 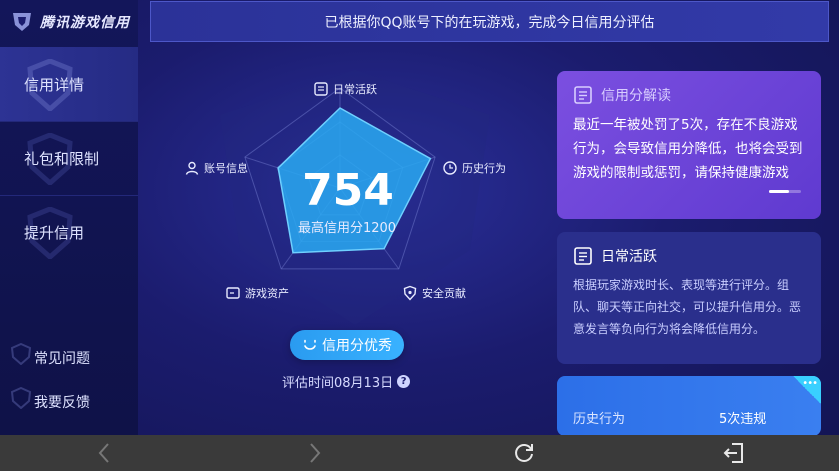 I want to click on max-score-text: 最高信用分1200, so click(x=347, y=228).